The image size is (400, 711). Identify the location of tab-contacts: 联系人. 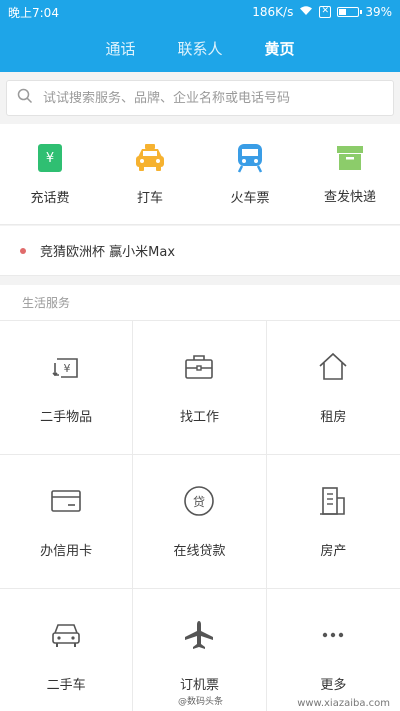
(199, 48).